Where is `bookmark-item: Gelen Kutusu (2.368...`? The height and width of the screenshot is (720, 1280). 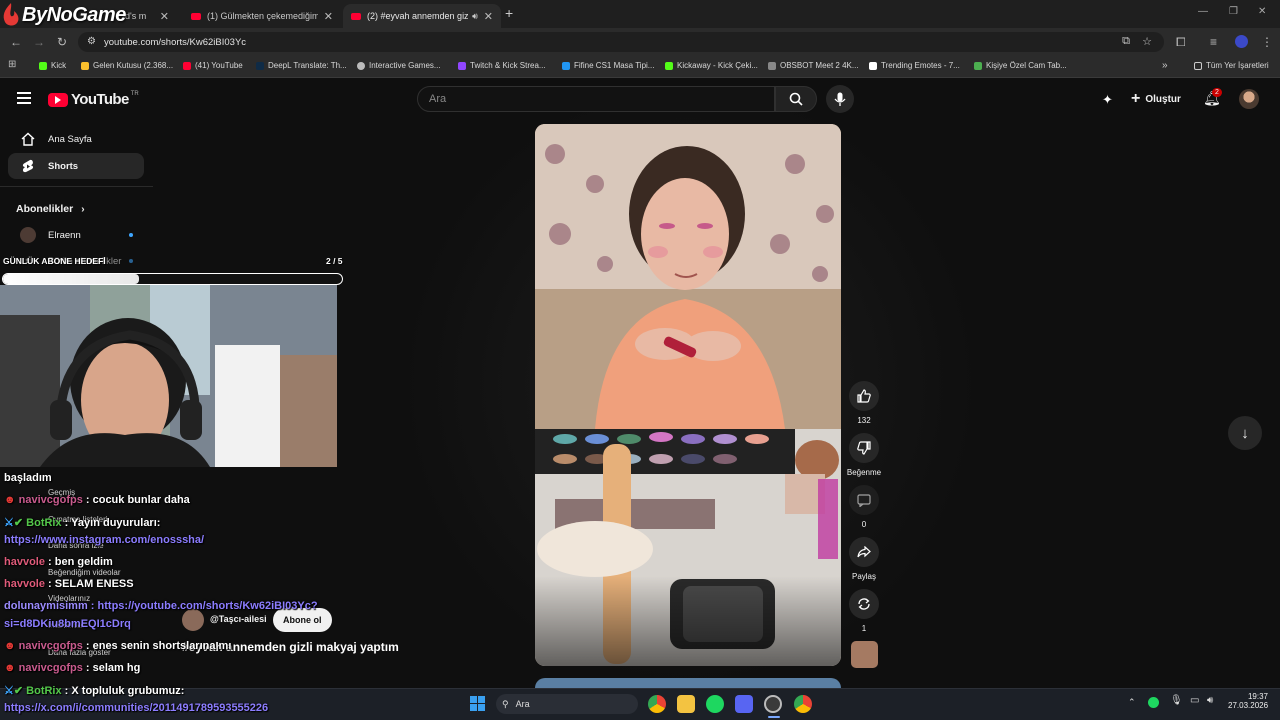
bookmark-item: Gelen Kutusu (2.368... is located at coordinates (127, 65).